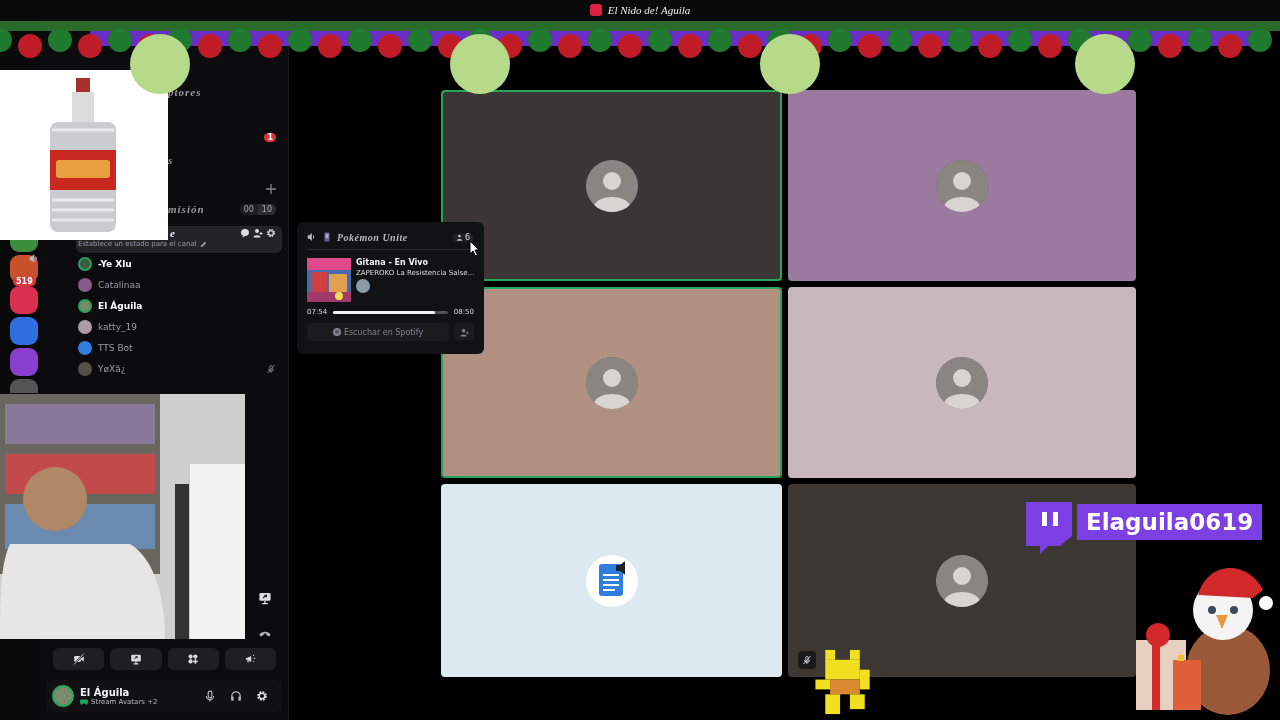  What do you see at coordinates (186, 209) in the screenshot?
I see `channel-name: misión` at bounding box center [186, 209].